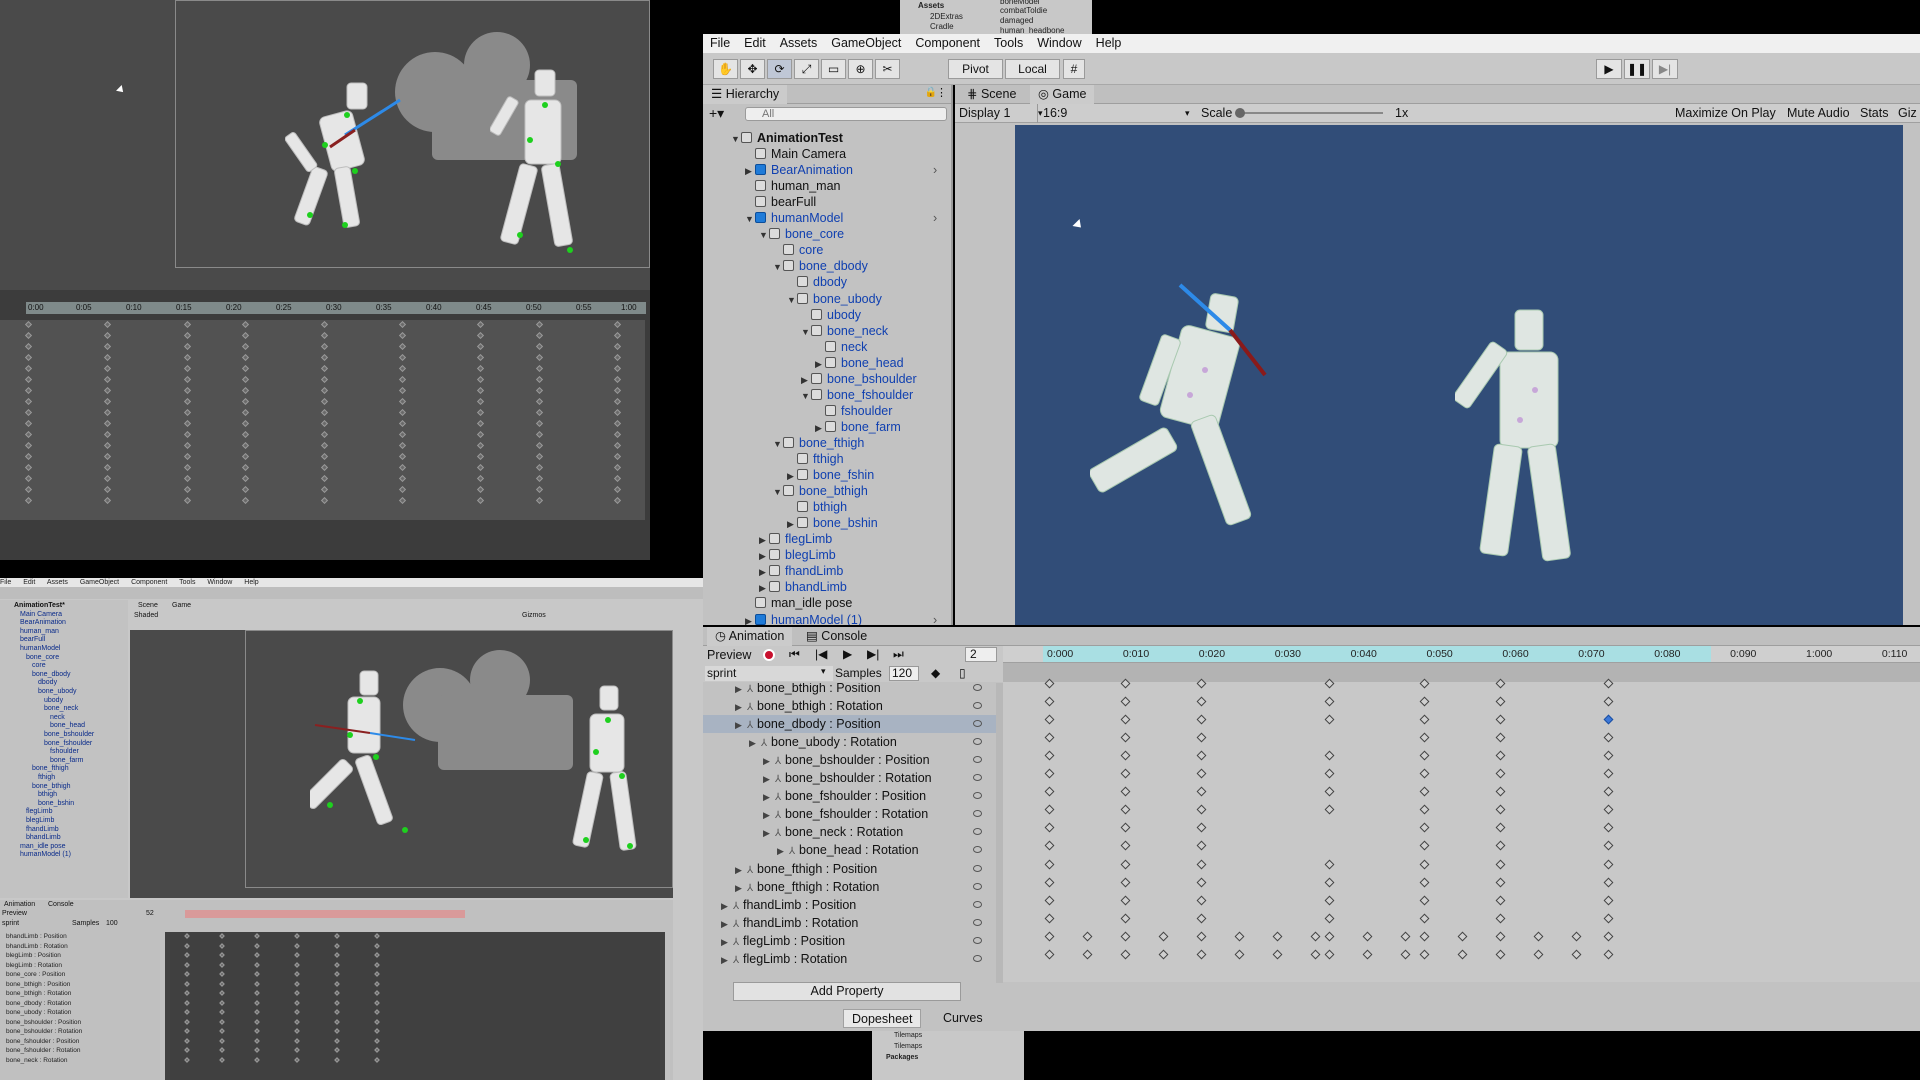  Describe the element at coordinates (963, 1018) in the screenshot. I see `tab-curves: Curves` at that location.